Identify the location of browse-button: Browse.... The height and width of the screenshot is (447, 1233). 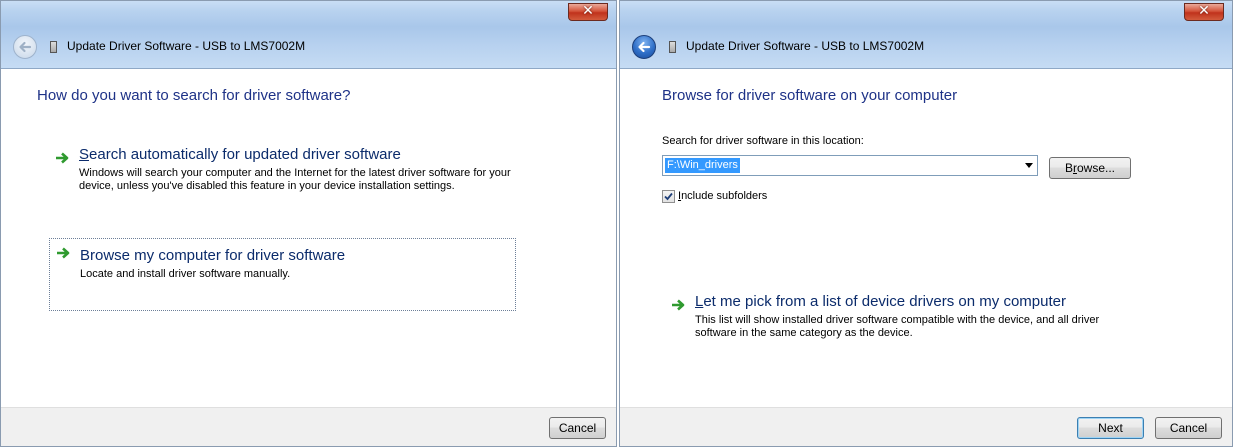
(1090, 168).